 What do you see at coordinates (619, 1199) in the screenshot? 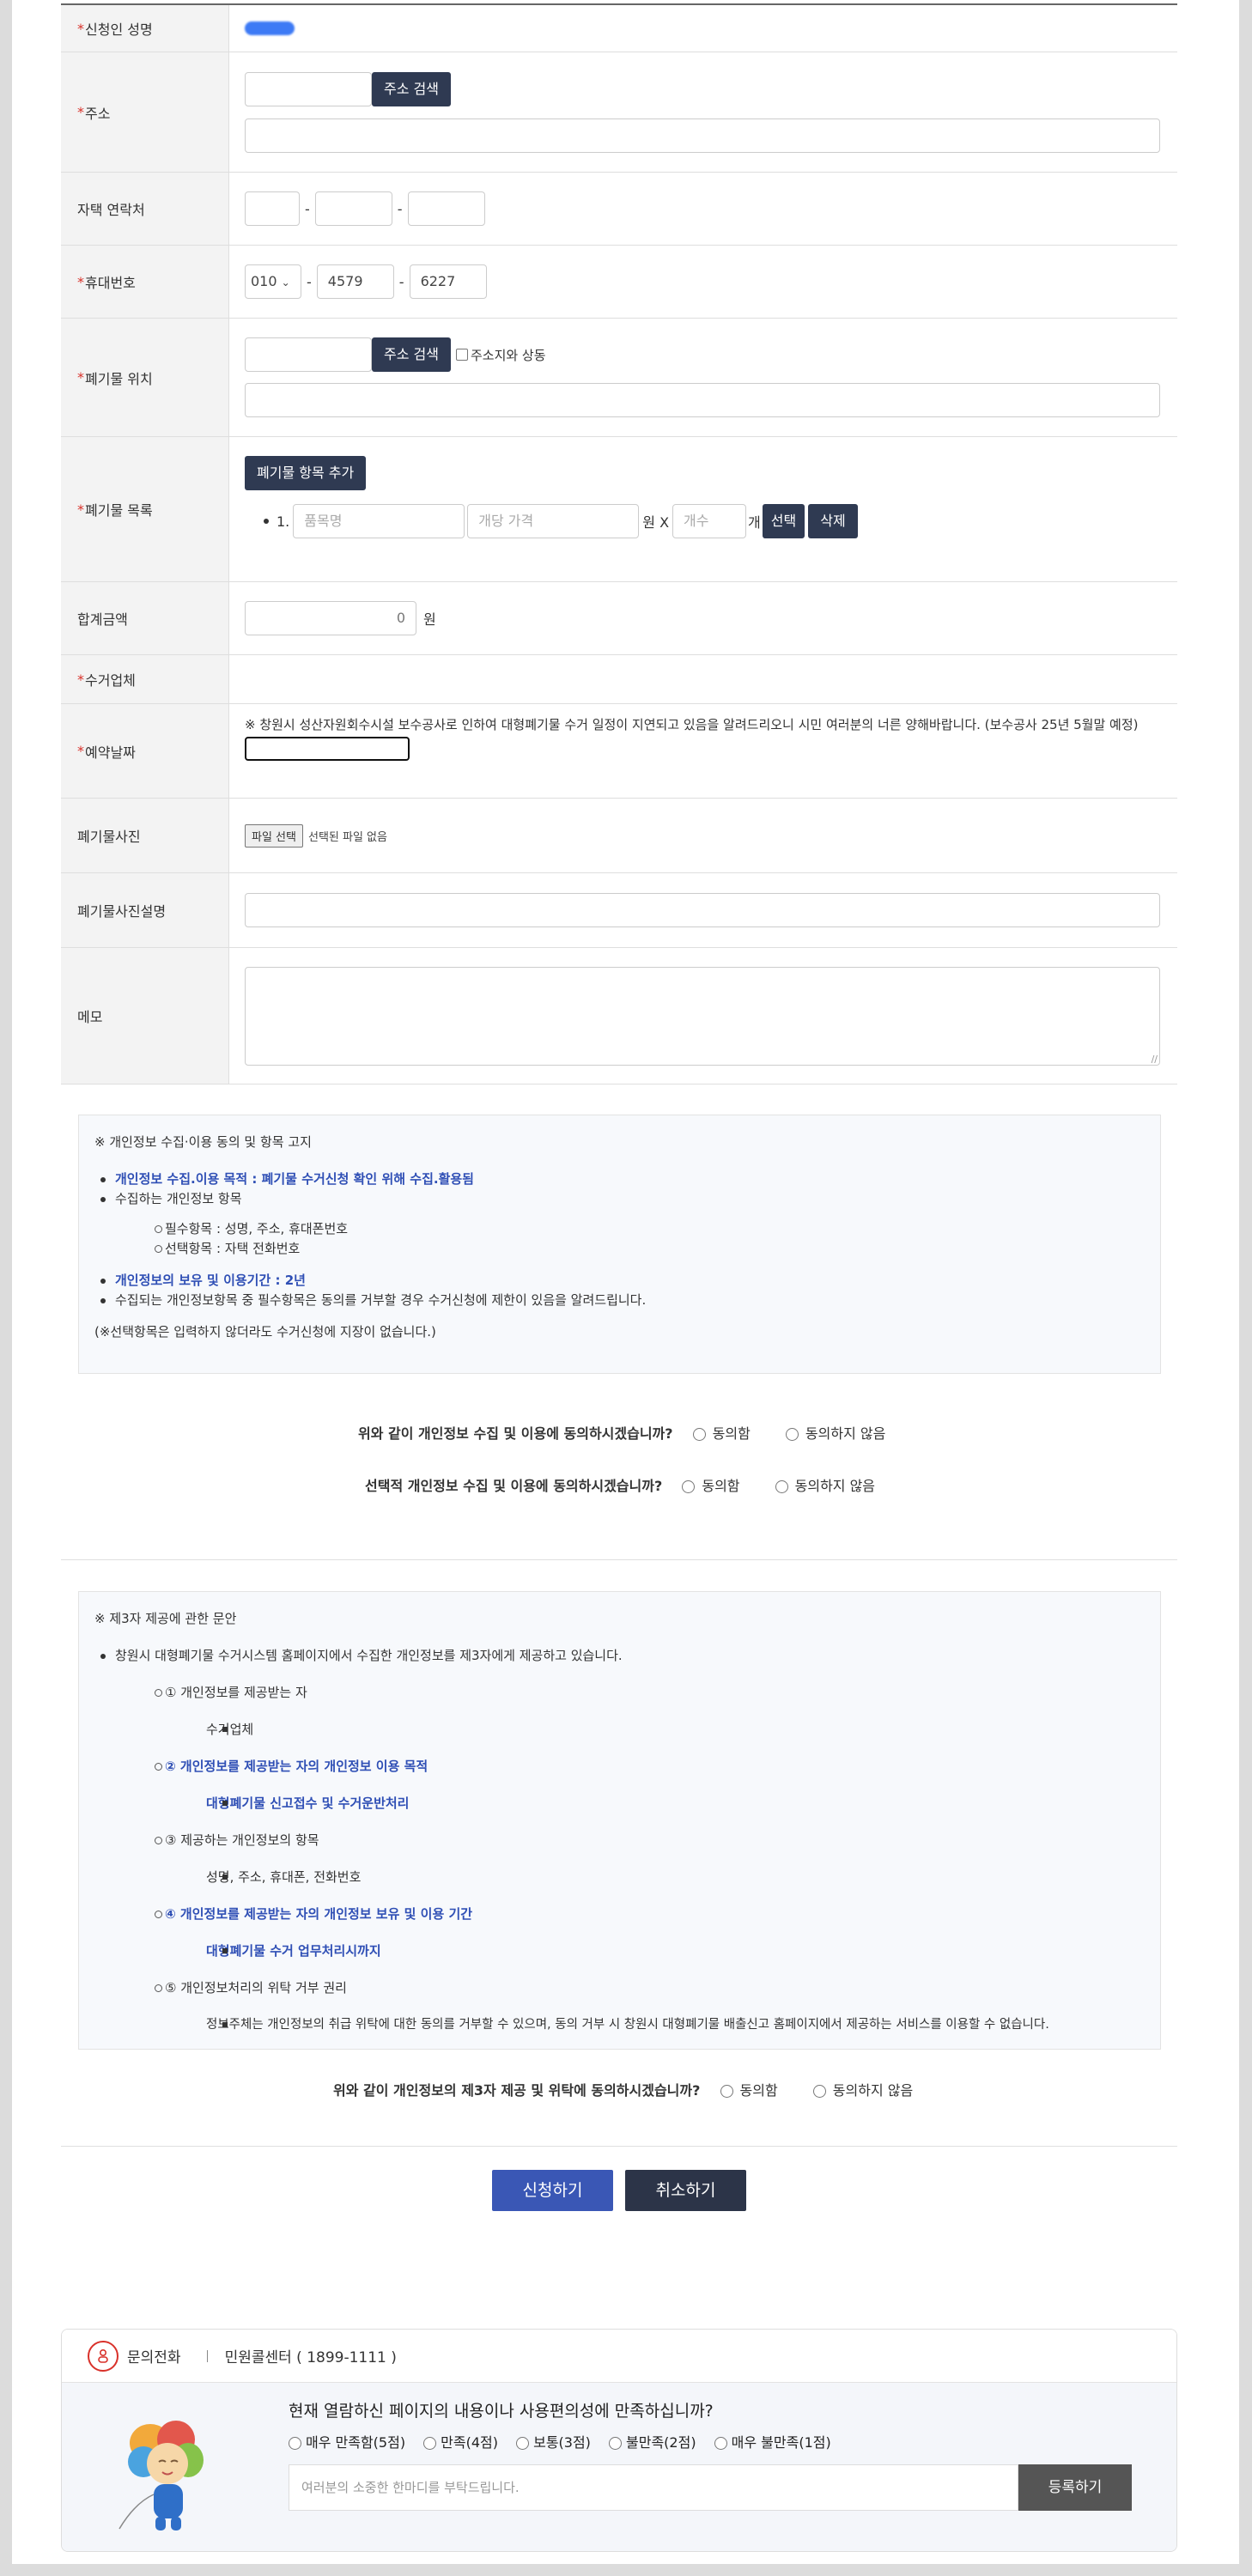
I see `privacy-items-title: 수집하는 개인정보 항목` at bounding box center [619, 1199].